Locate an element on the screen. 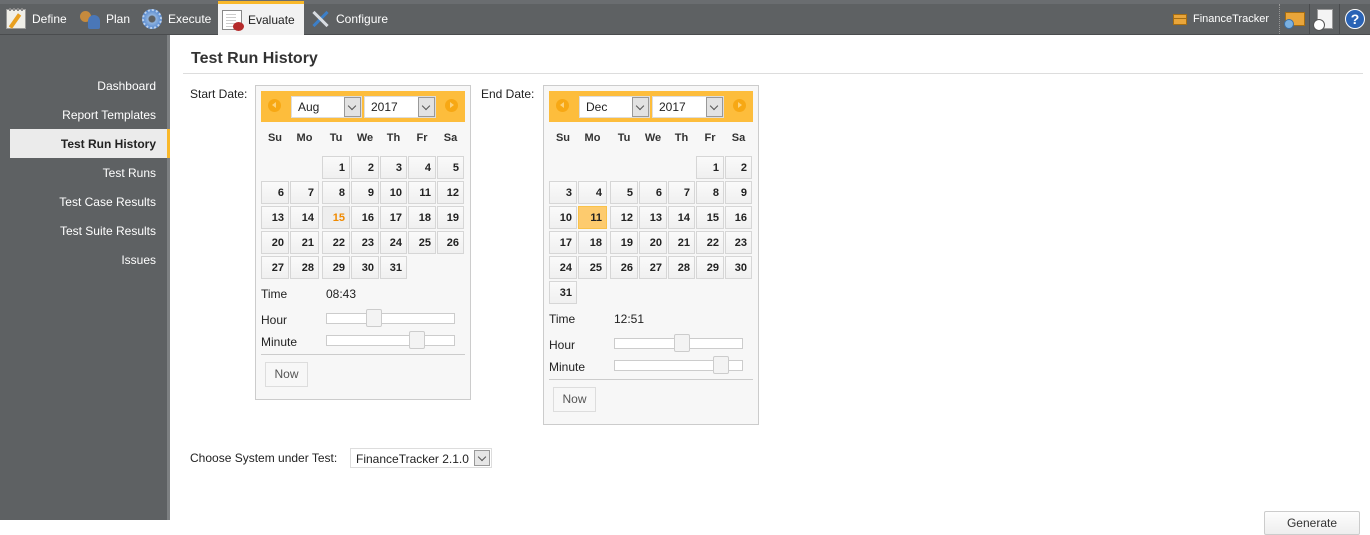 This screenshot has width=1370, height=535. help-icon: ? is located at coordinates (1355, 19).